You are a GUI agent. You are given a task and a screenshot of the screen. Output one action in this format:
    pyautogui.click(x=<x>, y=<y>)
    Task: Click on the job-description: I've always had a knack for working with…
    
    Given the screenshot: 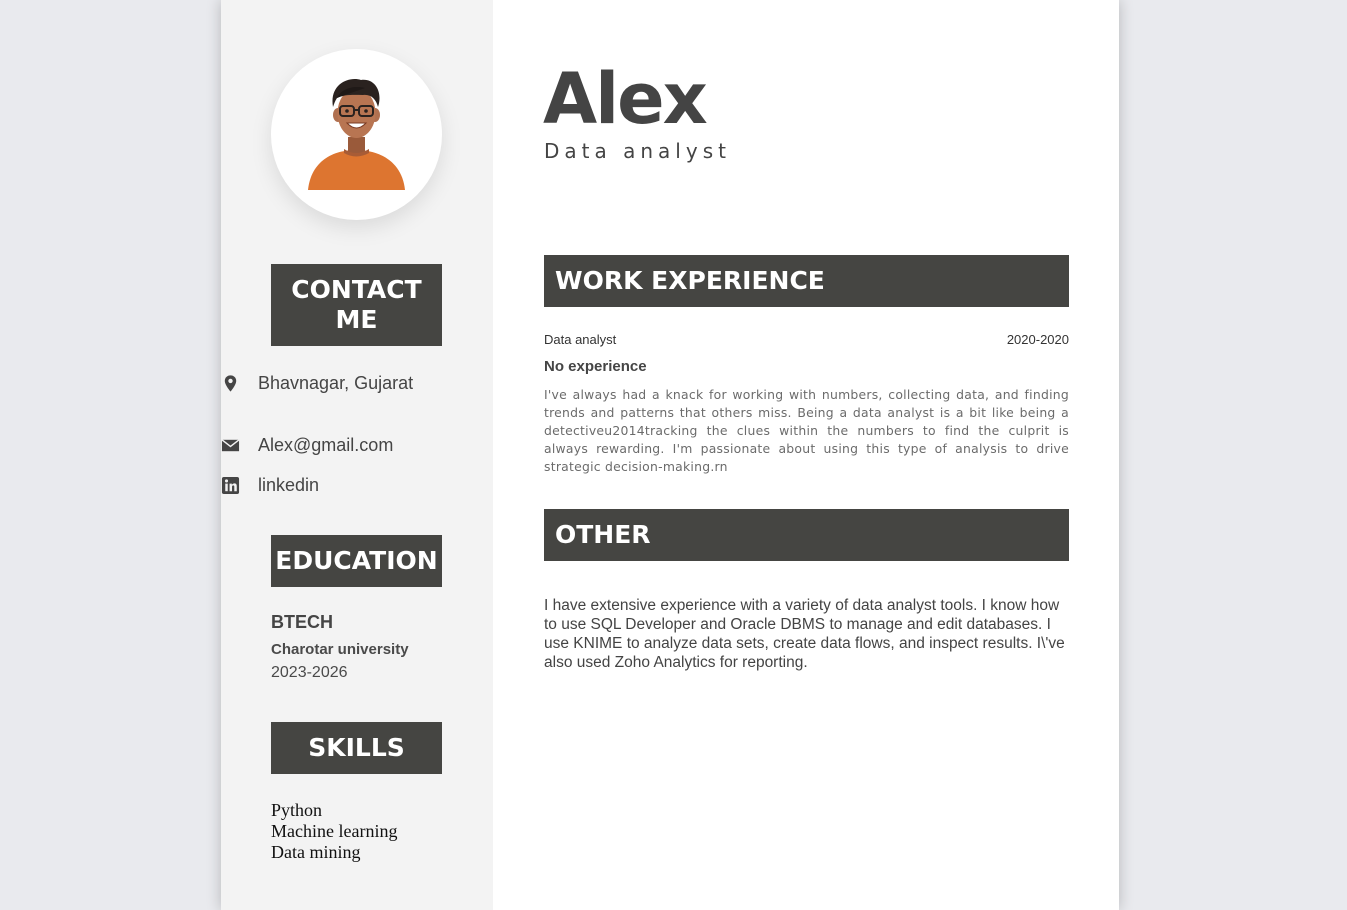 What is the action you would take?
    pyautogui.click(x=806, y=430)
    